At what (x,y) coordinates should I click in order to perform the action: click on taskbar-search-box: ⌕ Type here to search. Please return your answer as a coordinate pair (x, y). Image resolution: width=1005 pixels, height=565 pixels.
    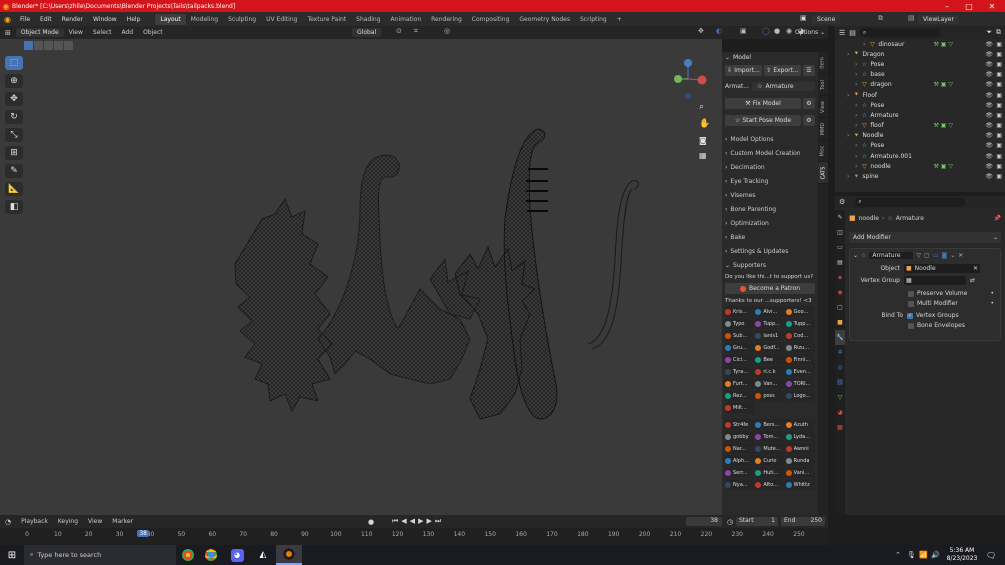
    Looking at the image, I should click on (100, 555).